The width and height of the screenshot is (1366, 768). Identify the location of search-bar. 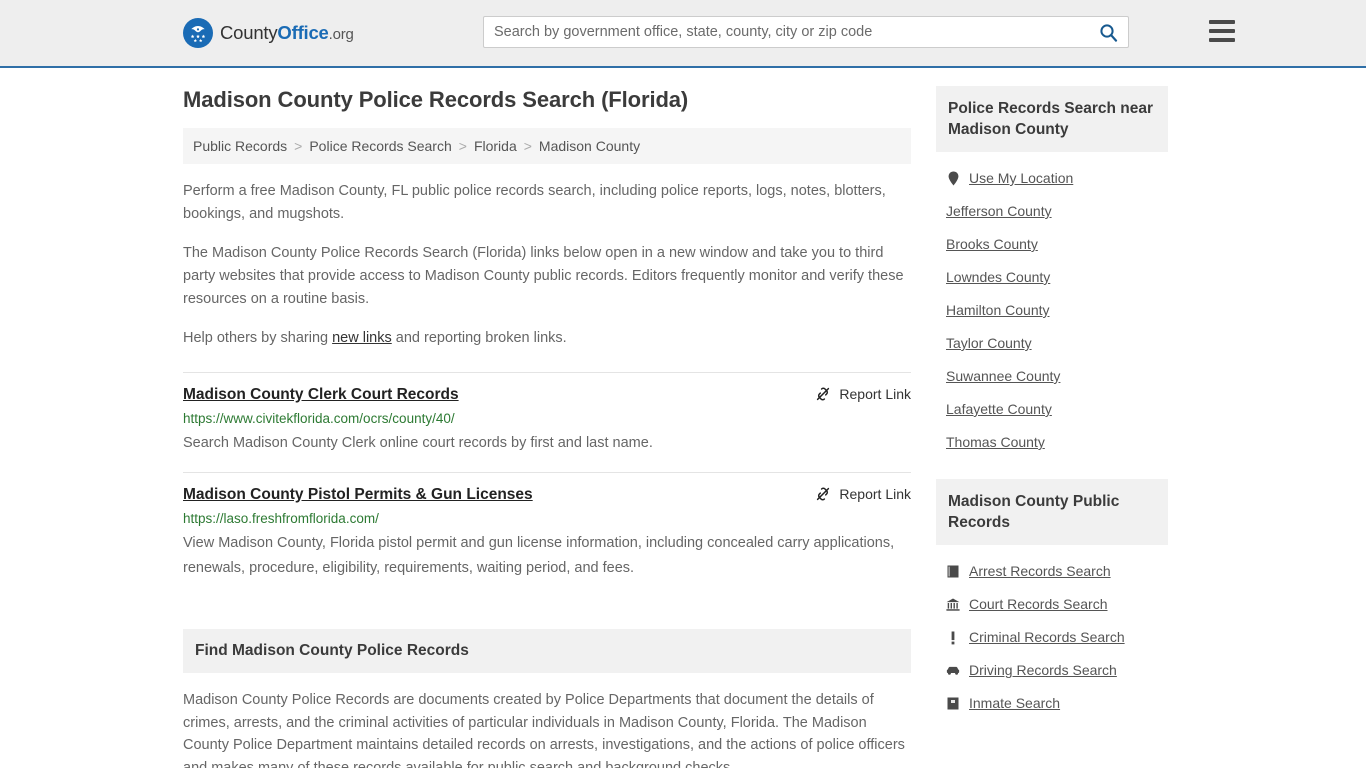
(806, 32).